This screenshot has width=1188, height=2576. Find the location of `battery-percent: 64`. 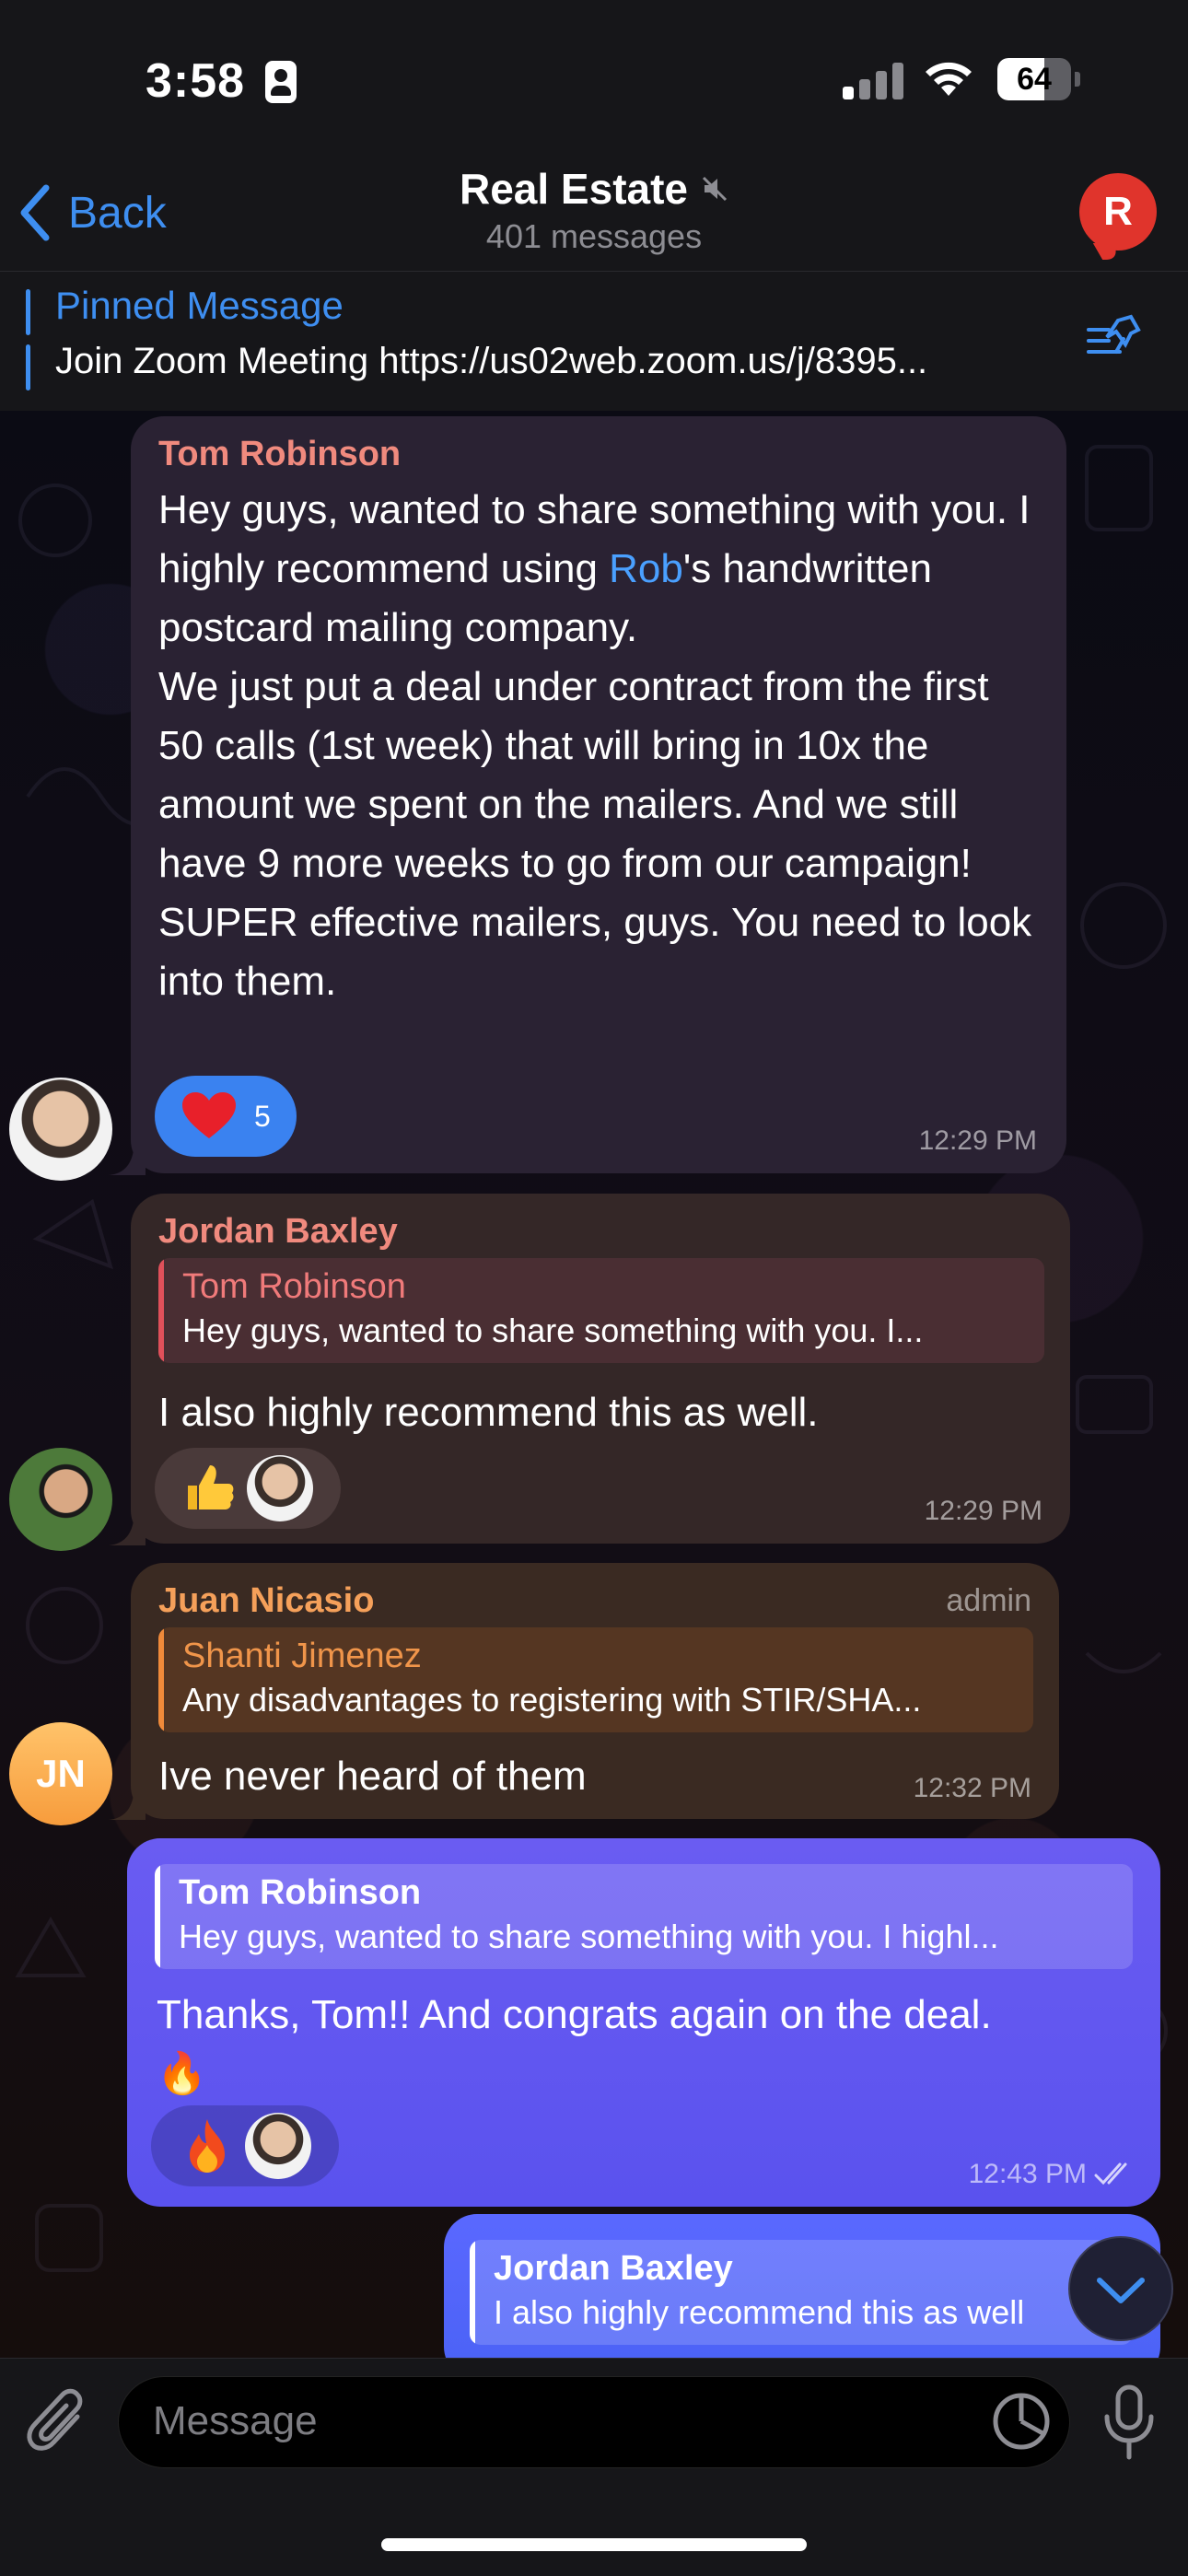

battery-percent: 64 is located at coordinates (1034, 79).